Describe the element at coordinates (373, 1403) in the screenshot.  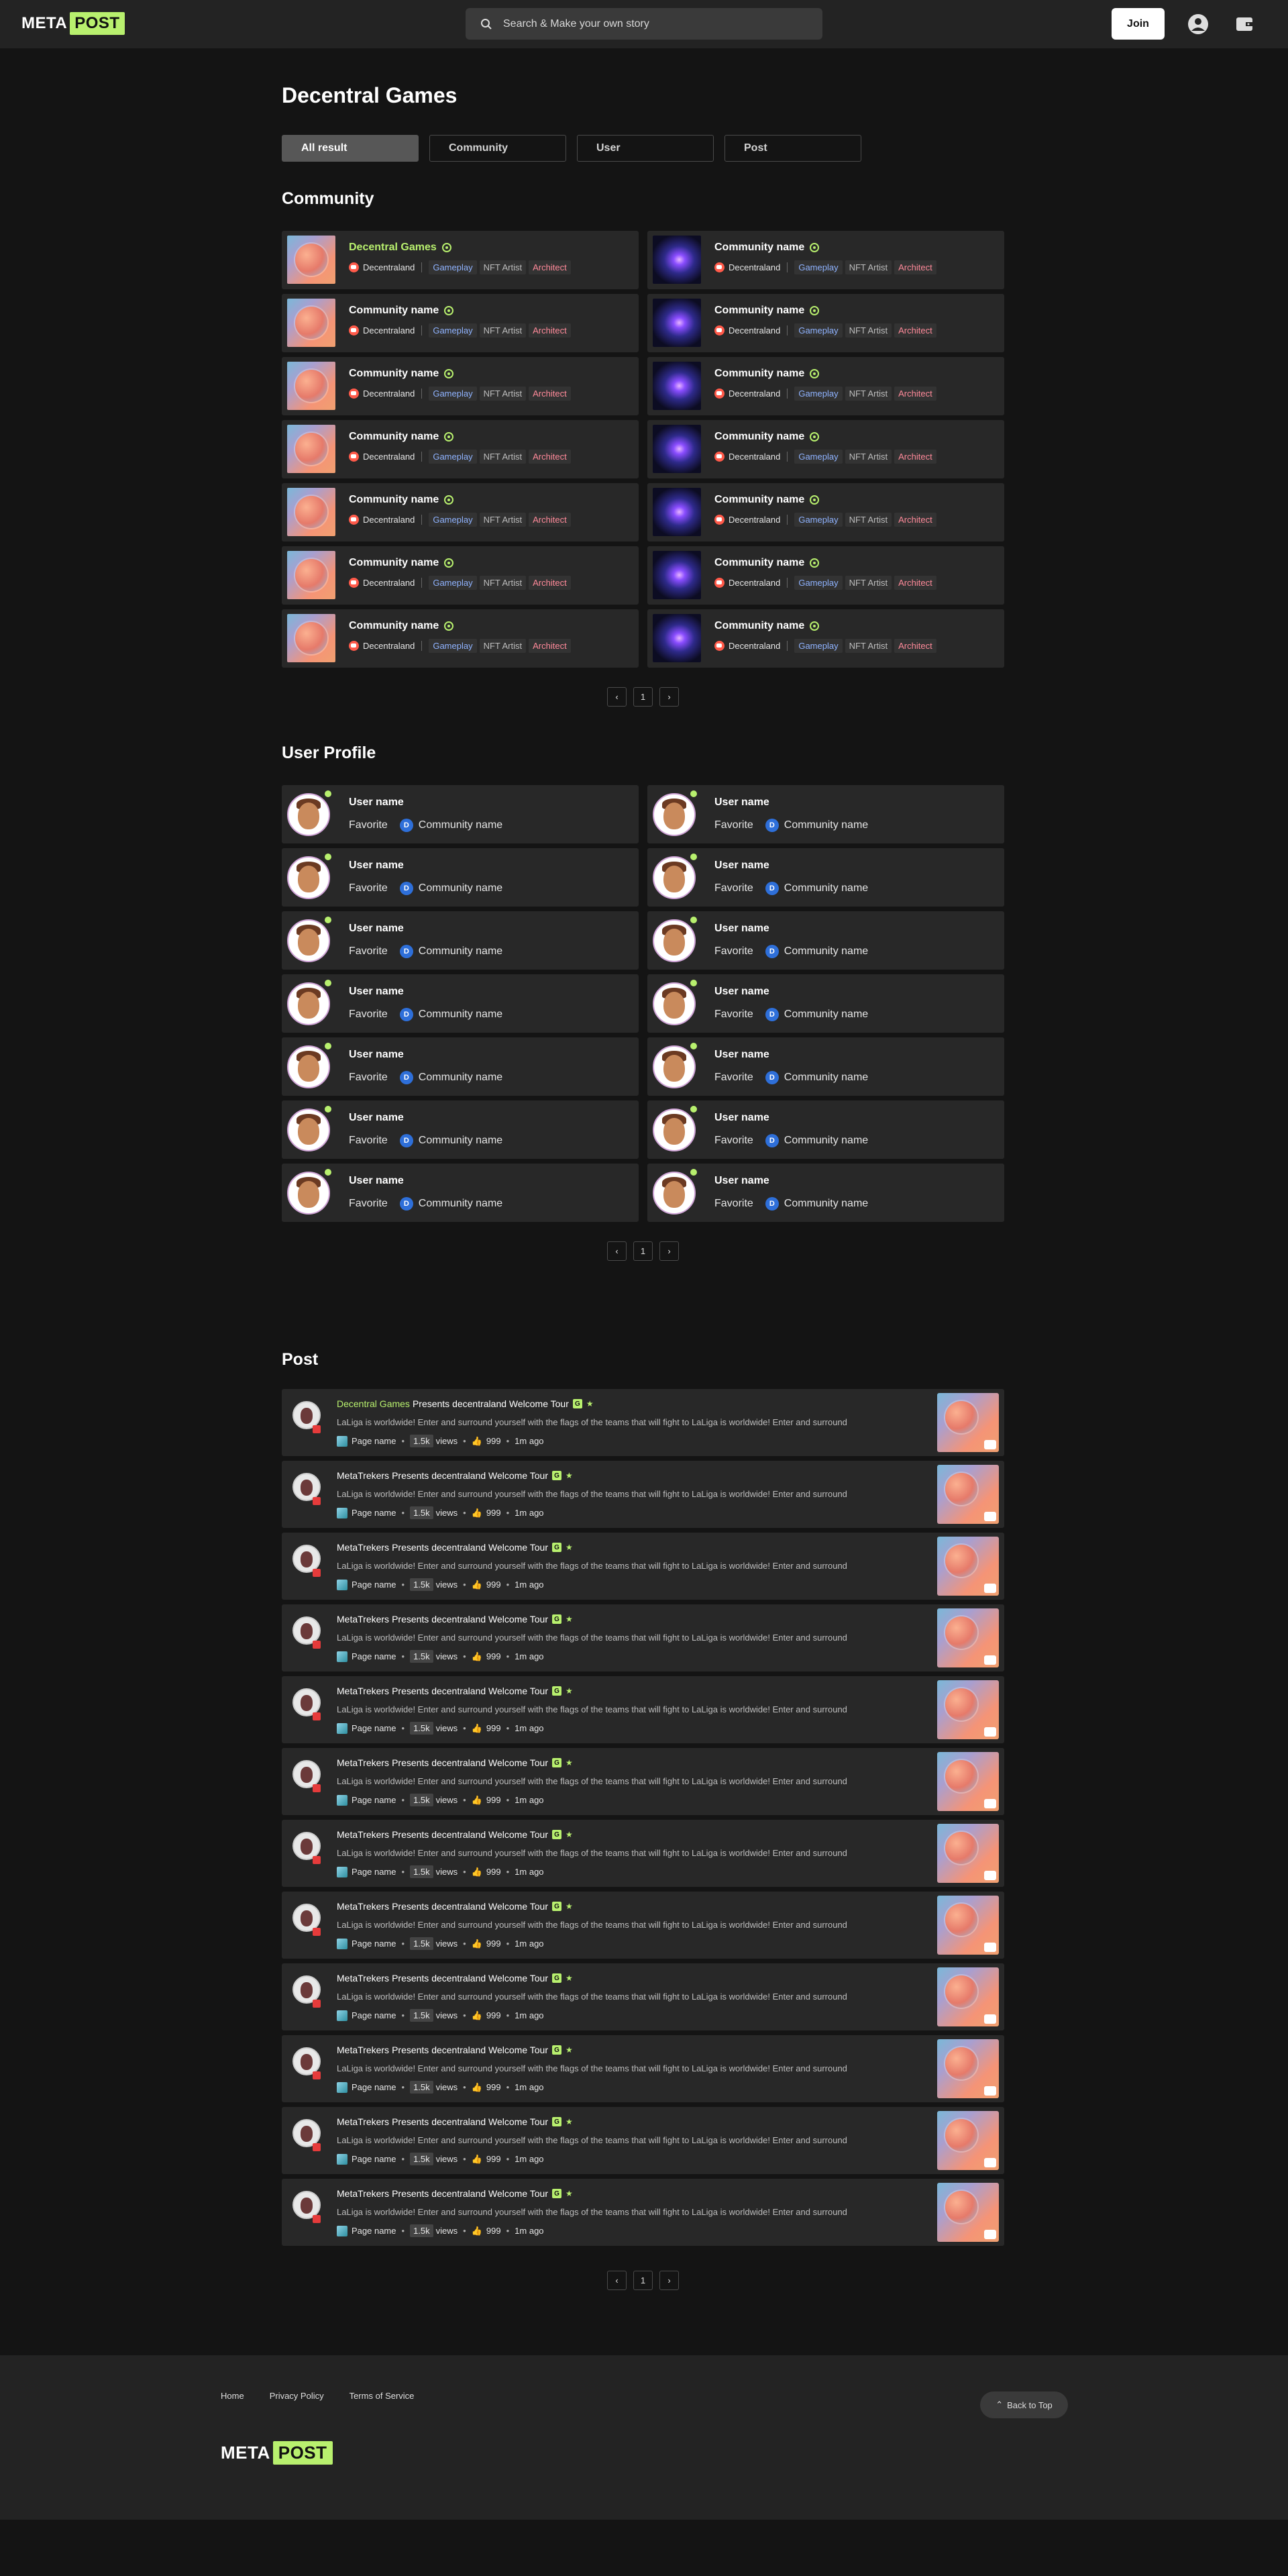
I see `post-author: Decentral Games` at that location.